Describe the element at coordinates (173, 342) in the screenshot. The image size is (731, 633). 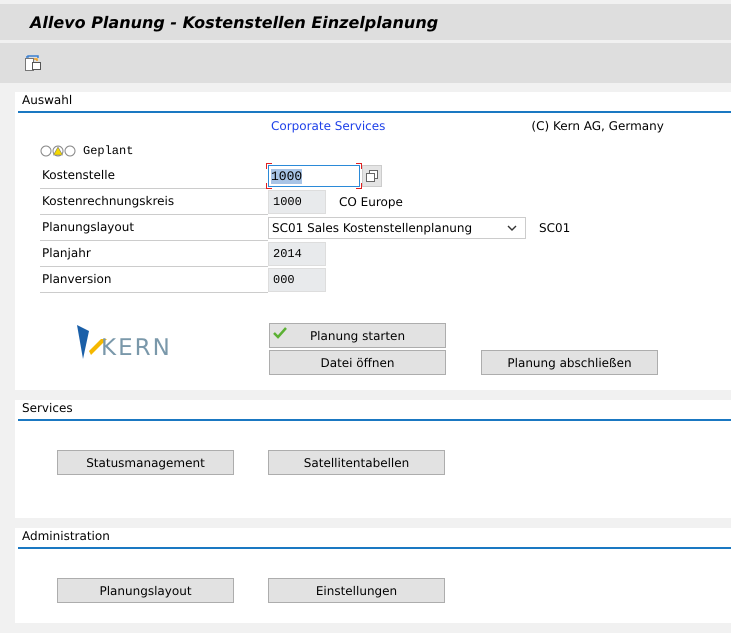
I see `kern-logo: KERN` at that location.